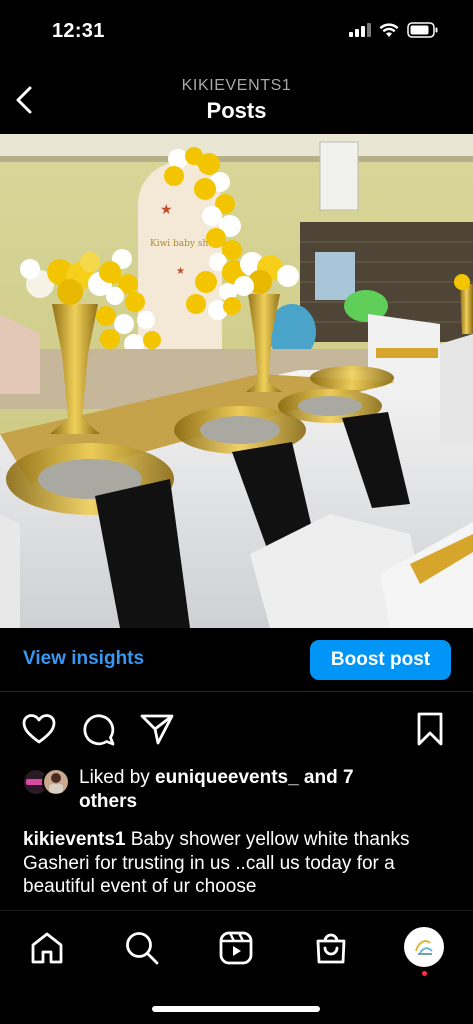 The height and width of the screenshot is (1024, 473). What do you see at coordinates (117, 777) in the screenshot?
I see `likes-prefix: Liked by` at bounding box center [117, 777].